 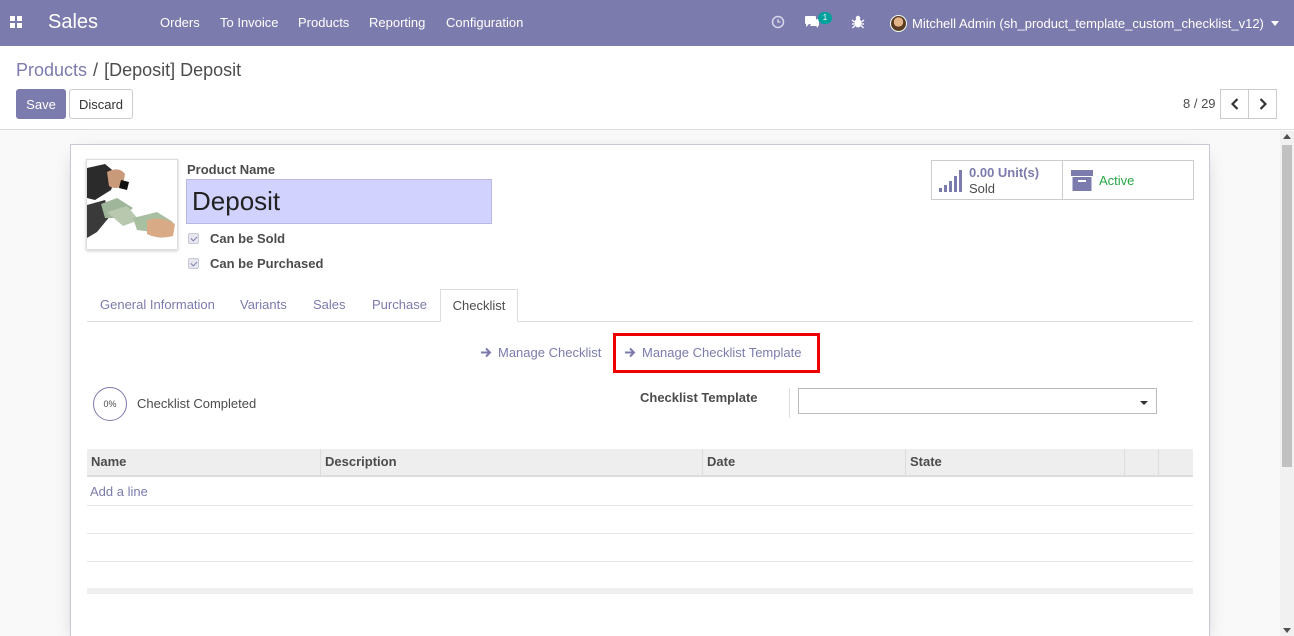 I want to click on menu-orders: Orders, so click(x=180, y=22).